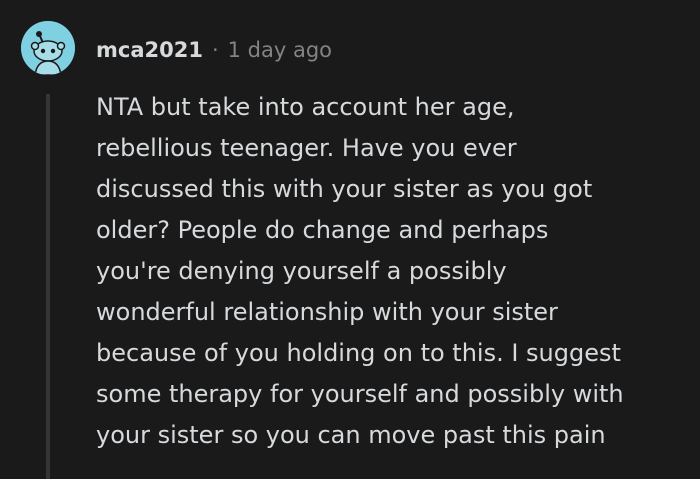 The height and width of the screenshot is (479, 700). Describe the element at coordinates (280, 50) in the screenshot. I see `timestamp: 1 day ago` at that location.